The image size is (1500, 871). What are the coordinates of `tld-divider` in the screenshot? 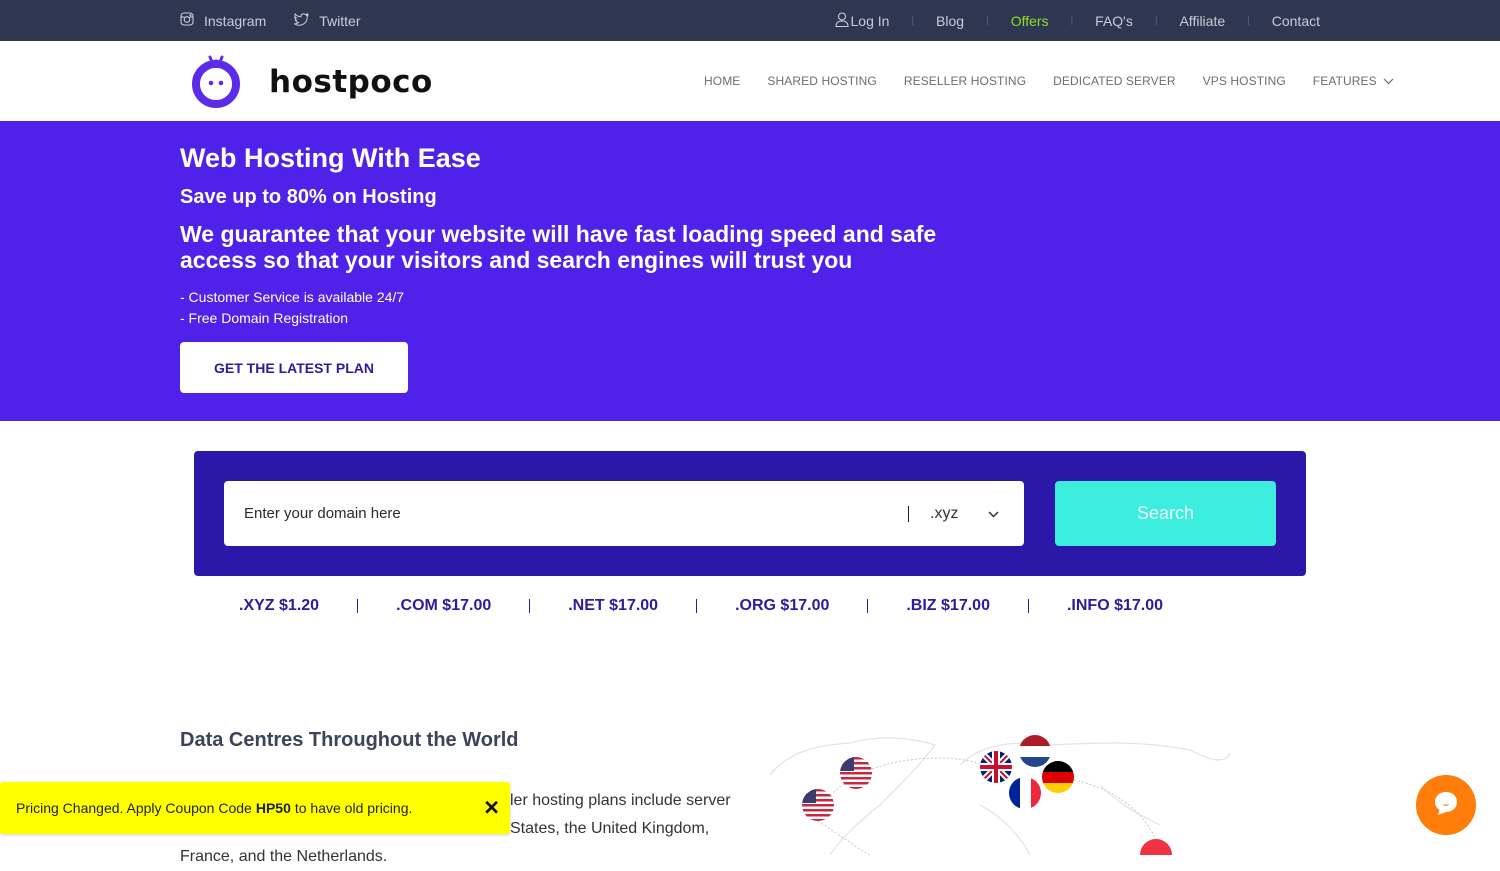 It's located at (908, 513).